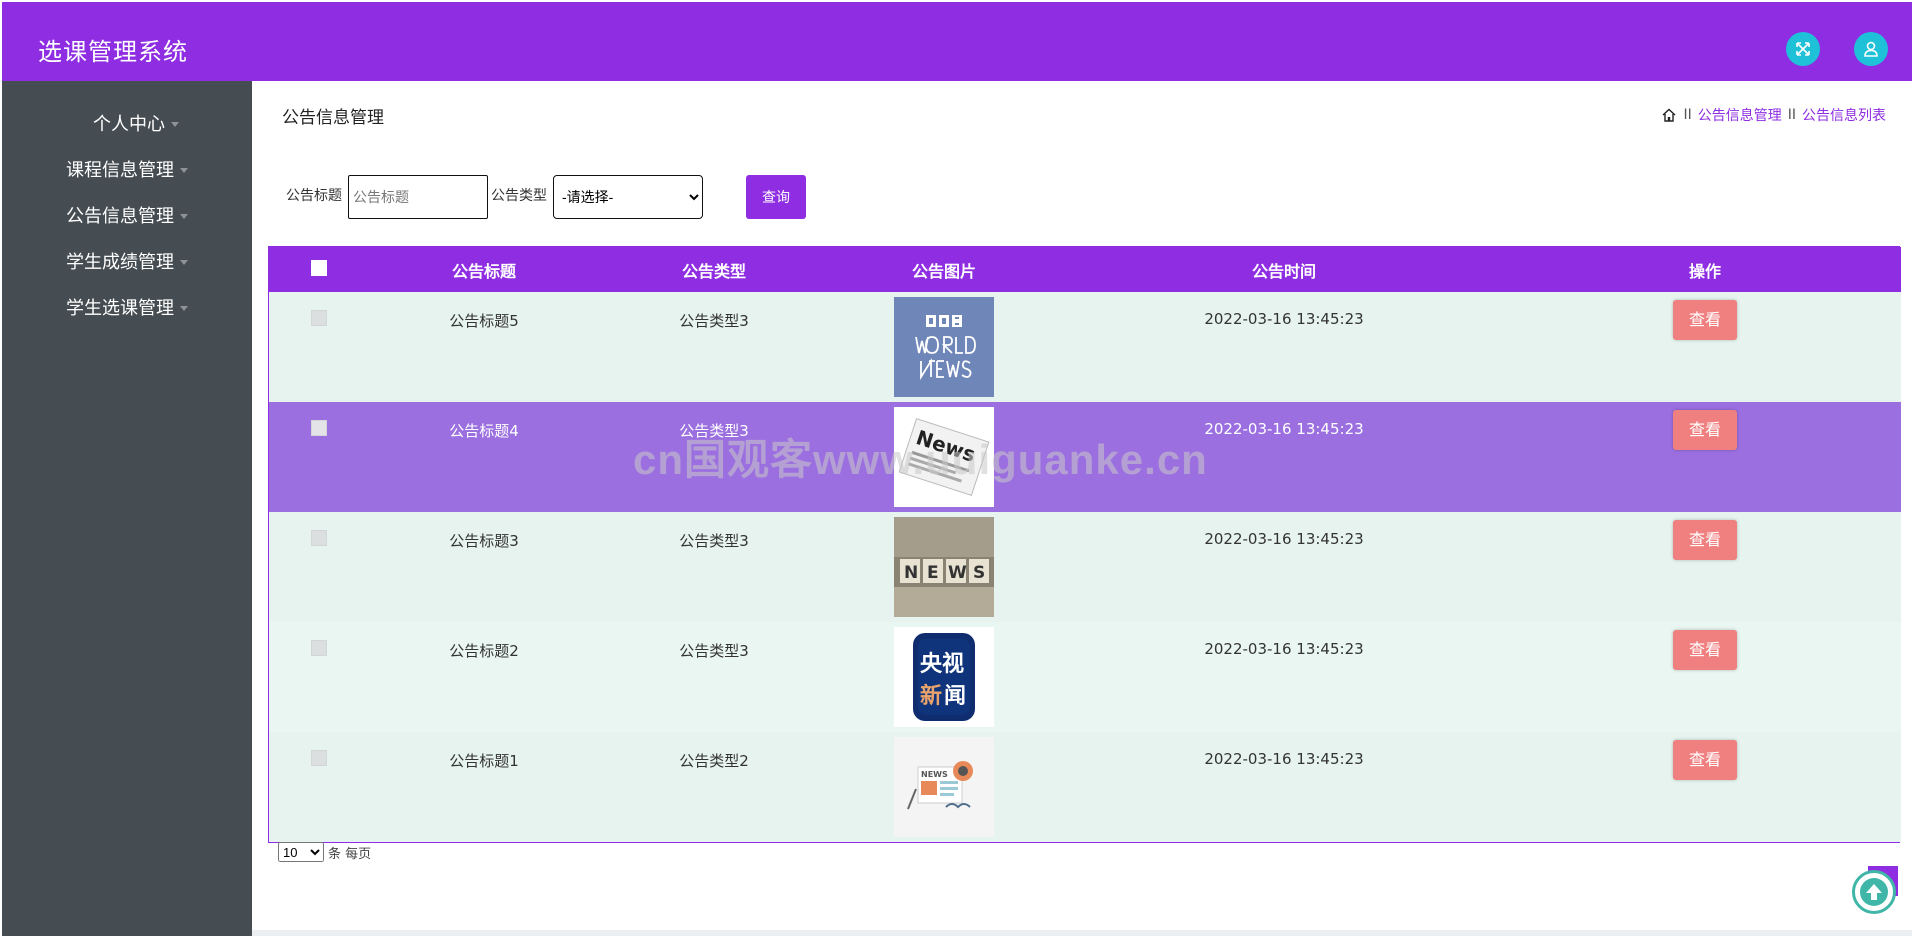  Describe the element at coordinates (942, 664) in the screenshot. I see `svg-text: 央视` at that location.